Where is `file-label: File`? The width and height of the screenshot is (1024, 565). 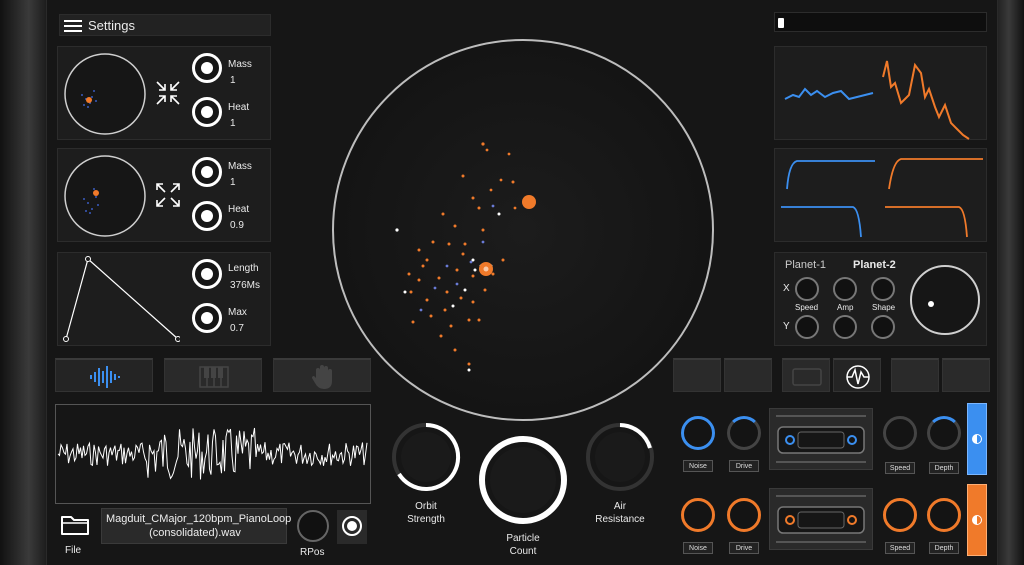 file-label: File is located at coordinates (73, 550).